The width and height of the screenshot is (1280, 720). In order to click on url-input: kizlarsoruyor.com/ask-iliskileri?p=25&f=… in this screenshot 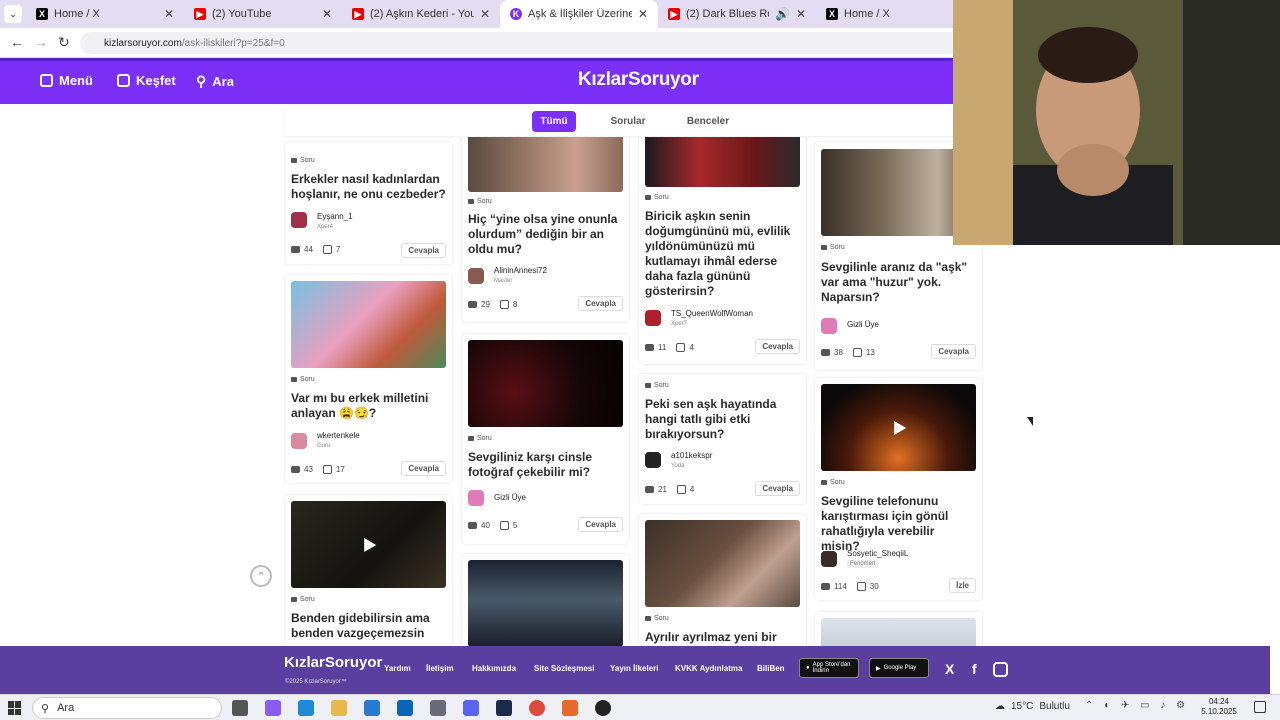, I will do `click(530, 43)`.